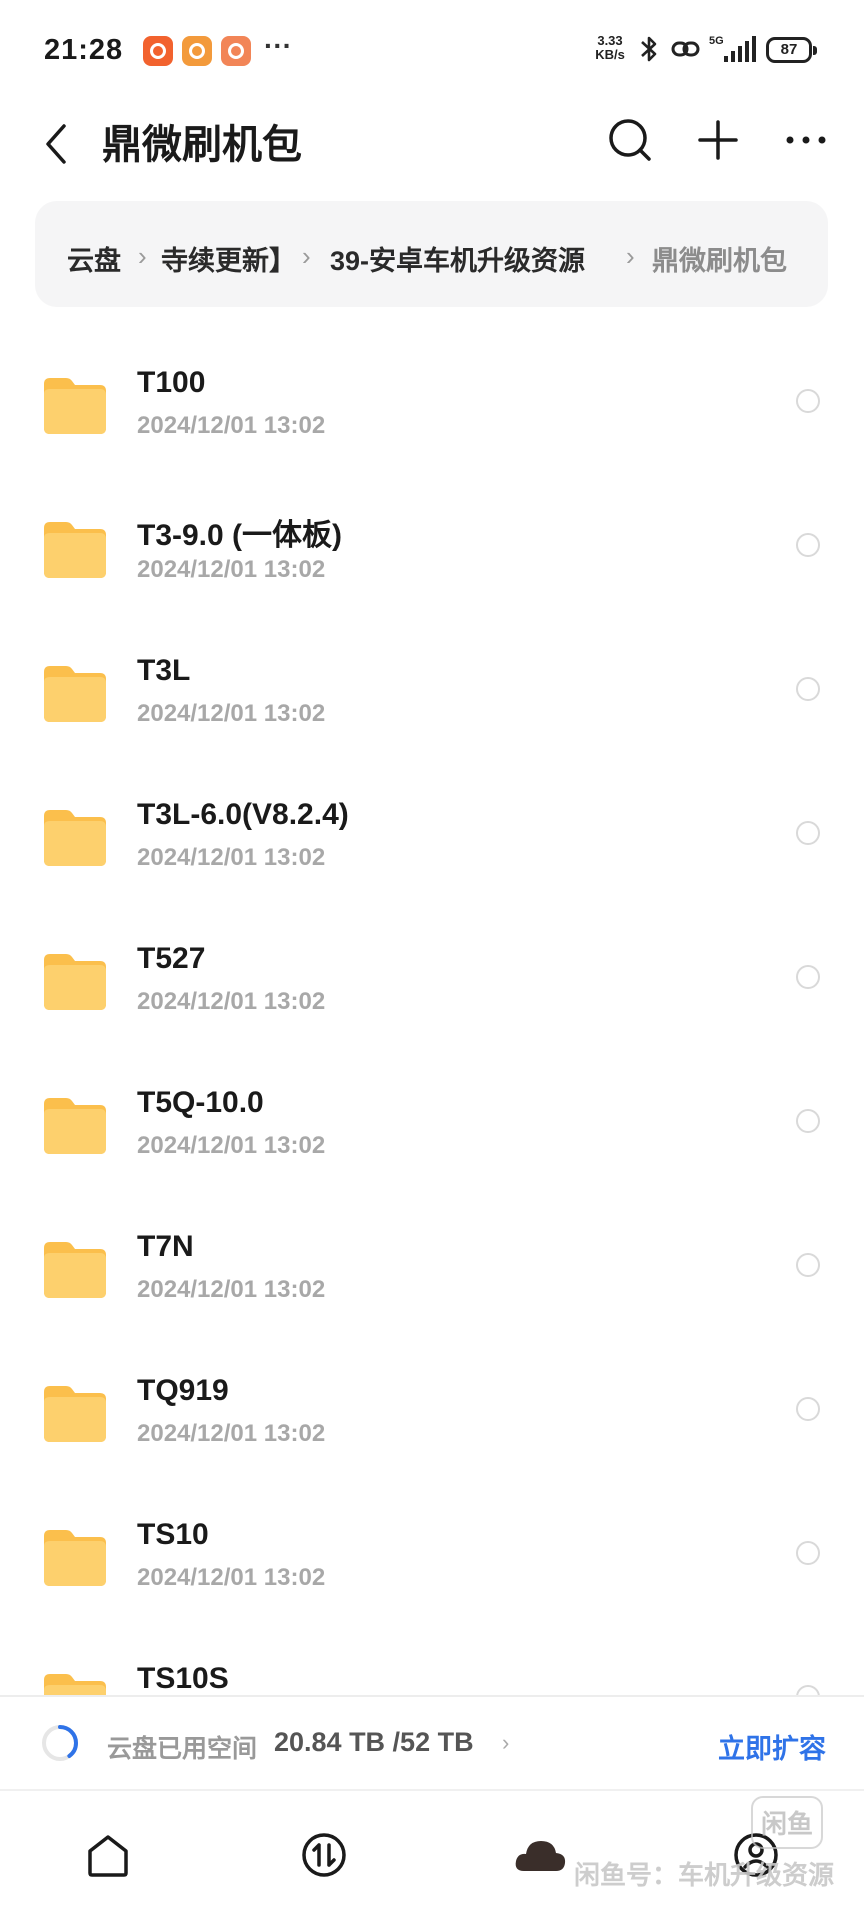 Image resolution: width=864 pixels, height=1920 pixels. What do you see at coordinates (158, 51) in the screenshot?
I see `app-notification-icon` at bounding box center [158, 51].